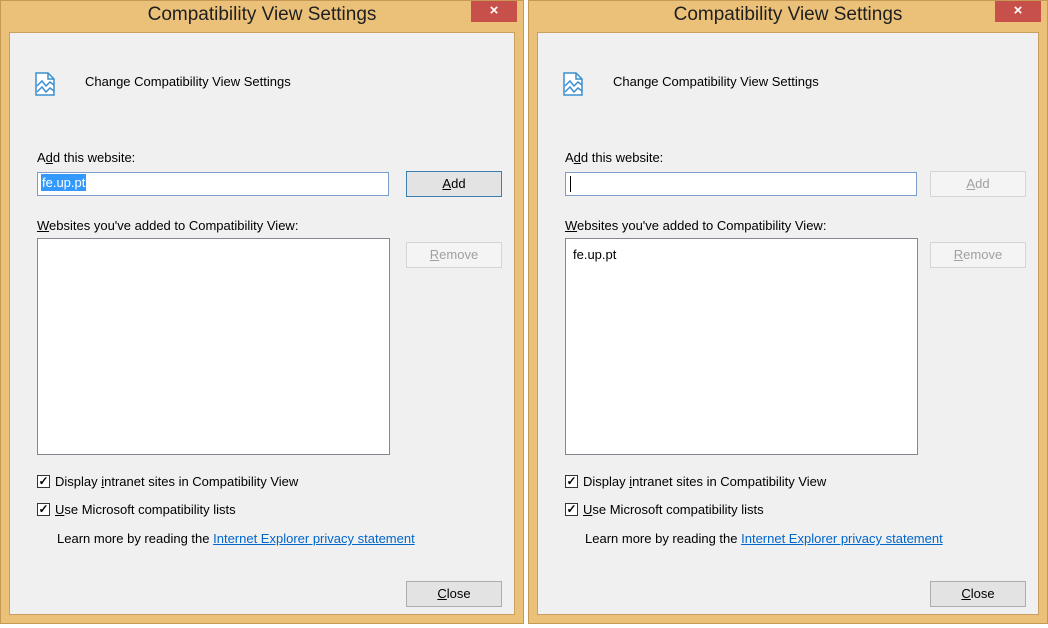 Image resolution: width=1048 pixels, height=628 pixels. I want to click on add-website-input, so click(741, 184).